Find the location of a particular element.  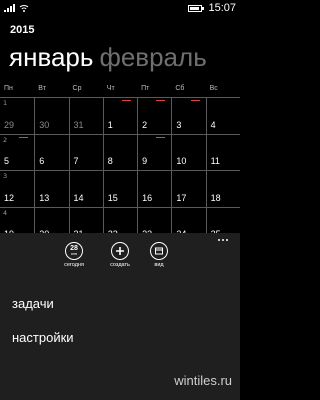

week-number: 1 is located at coordinates (5, 103).